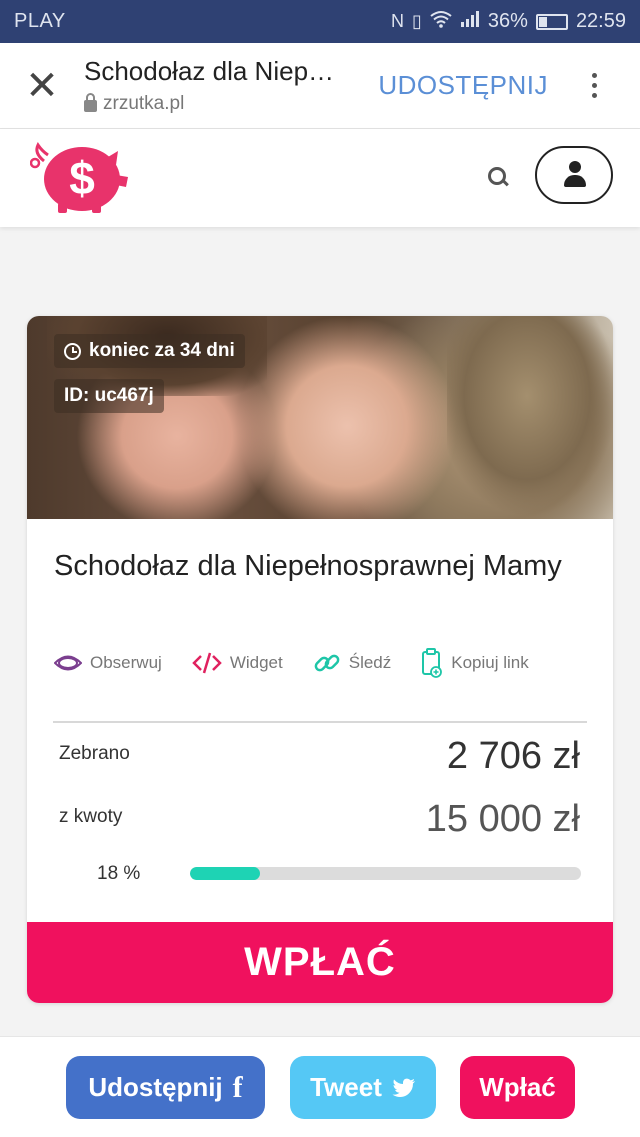 The image size is (640, 1137). I want to click on campaign-actions: Obserwuj Widget Śledź Kopiuj link, so click(324, 663).